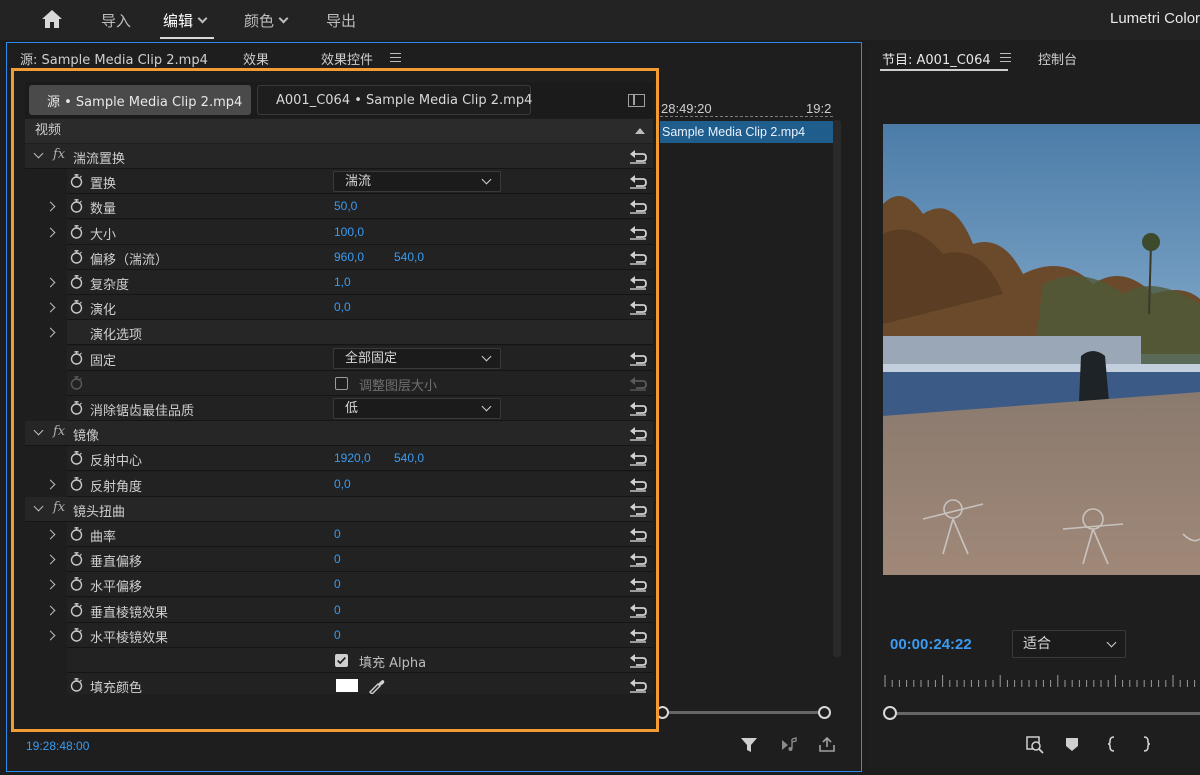 The image size is (1200, 775). What do you see at coordinates (837, 388) in the screenshot?
I see `vertical-scrollbar` at bounding box center [837, 388].